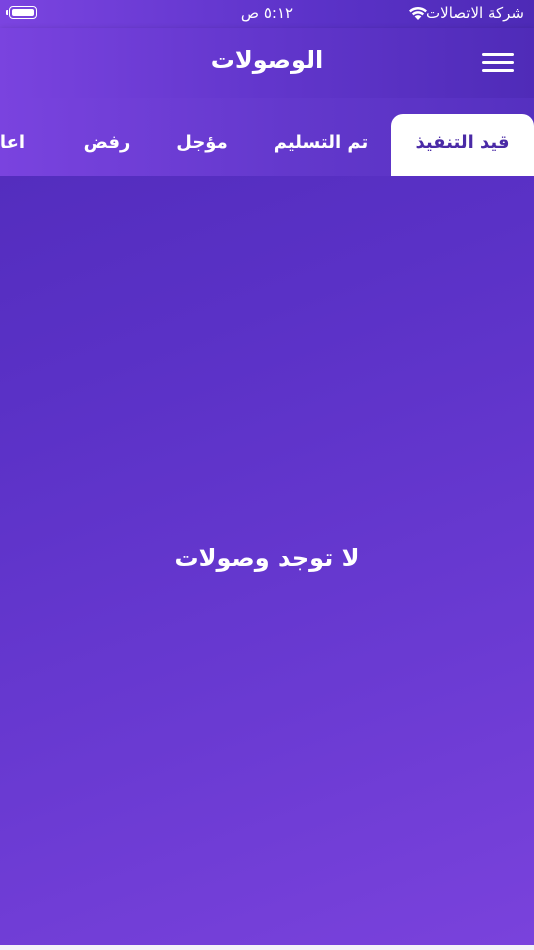 The image size is (534, 950). What do you see at coordinates (25, 145) in the screenshot?
I see `tab-returned: اعادة` at bounding box center [25, 145].